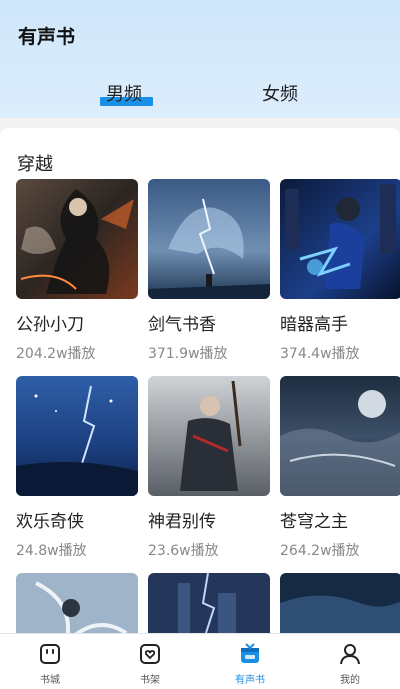  What do you see at coordinates (314, 522) in the screenshot?
I see `book-title: 苍穹之主` at bounding box center [314, 522].